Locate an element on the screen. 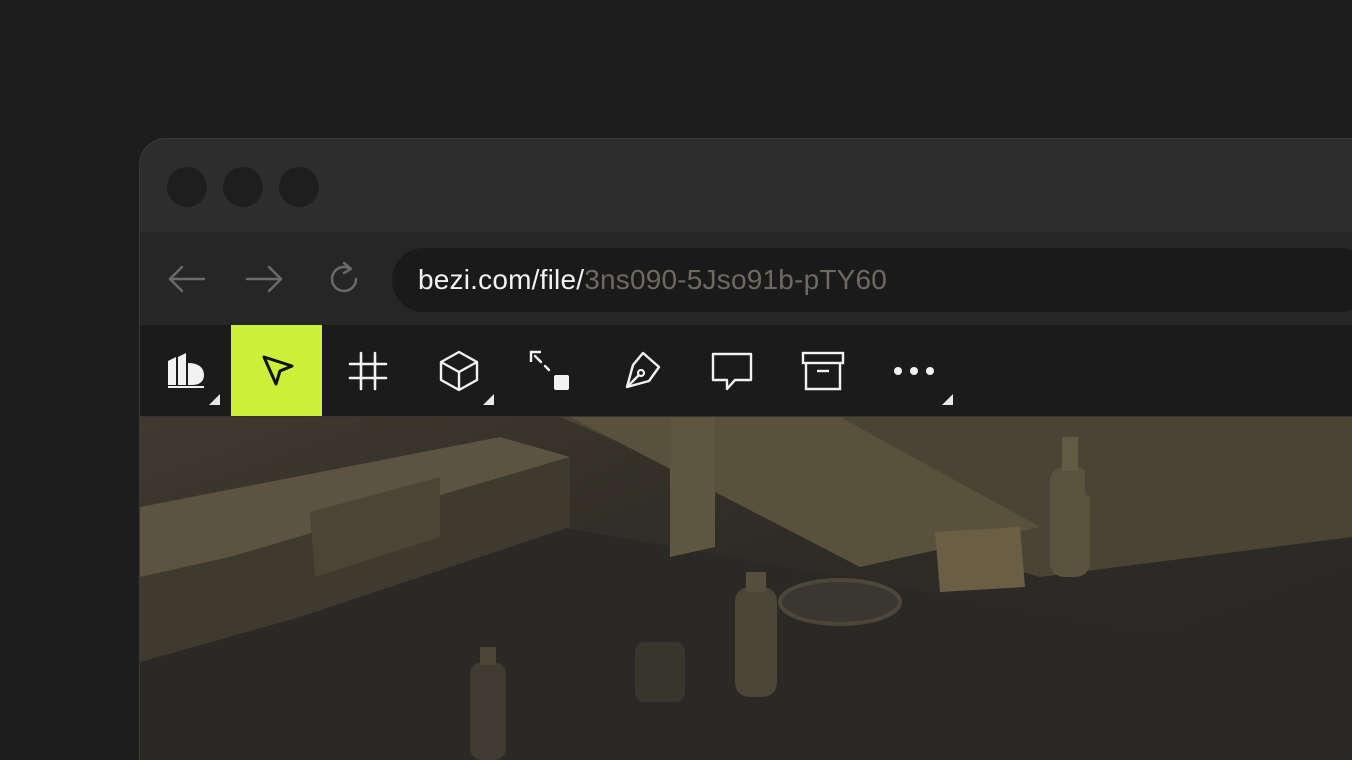  bezi-logo-icon is located at coordinates (185, 370).